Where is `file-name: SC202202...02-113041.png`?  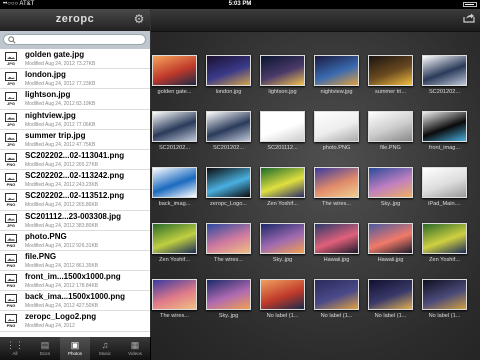 file-name: SC202202...02-113041.png is located at coordinates (75, 155).